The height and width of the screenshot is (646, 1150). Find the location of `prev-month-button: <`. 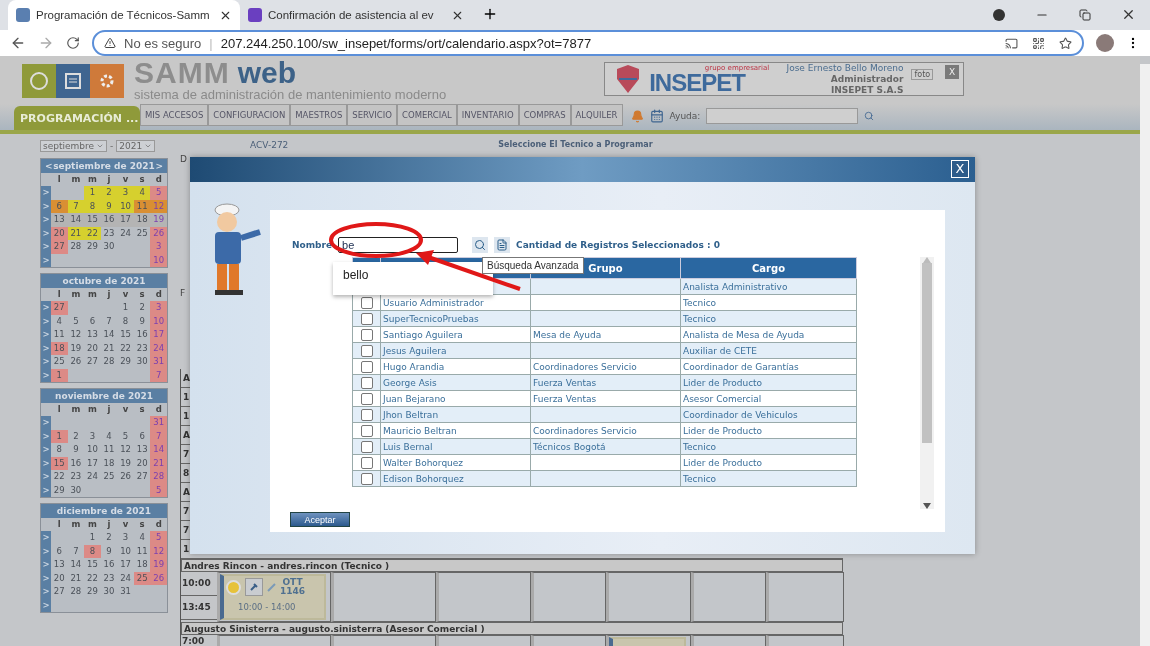

prev-month-button: < is located at coordinates (49, 166).